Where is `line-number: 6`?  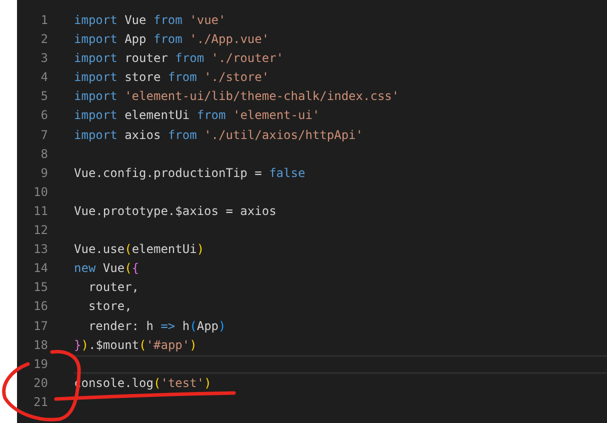 line-number: 6 is located at coordinates (44, 115).